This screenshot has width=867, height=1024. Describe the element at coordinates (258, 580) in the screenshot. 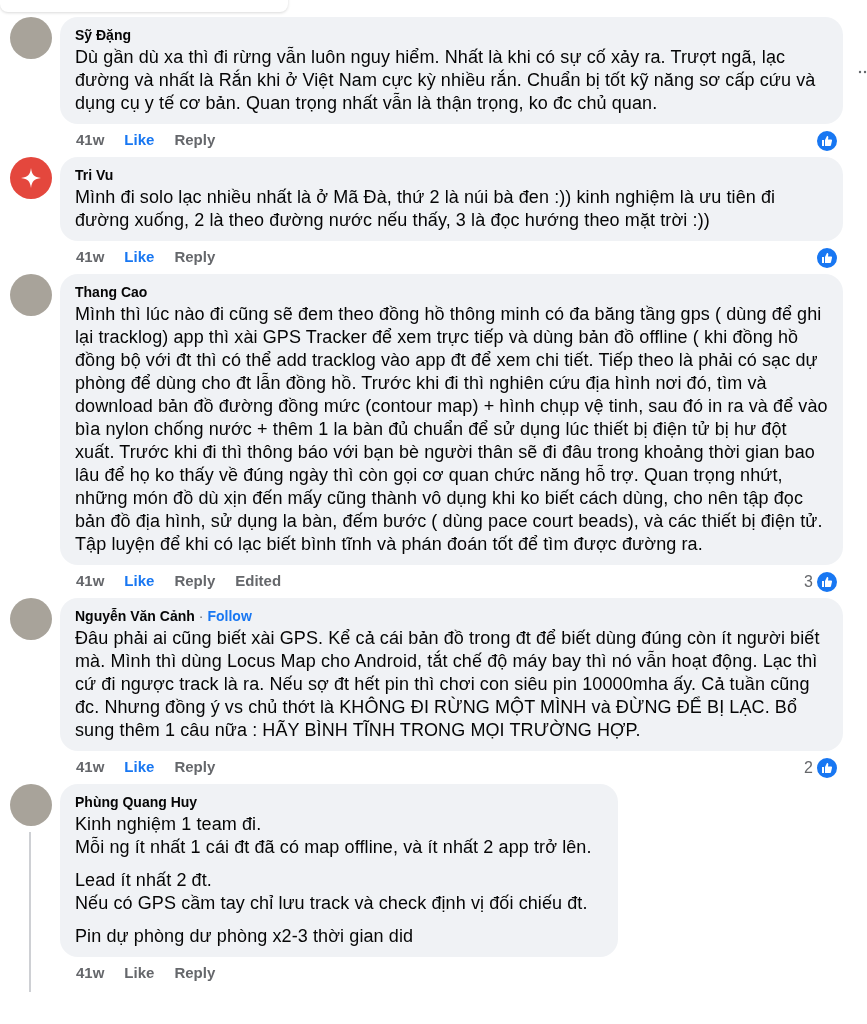

I see `edited-label: Edited` at that location.